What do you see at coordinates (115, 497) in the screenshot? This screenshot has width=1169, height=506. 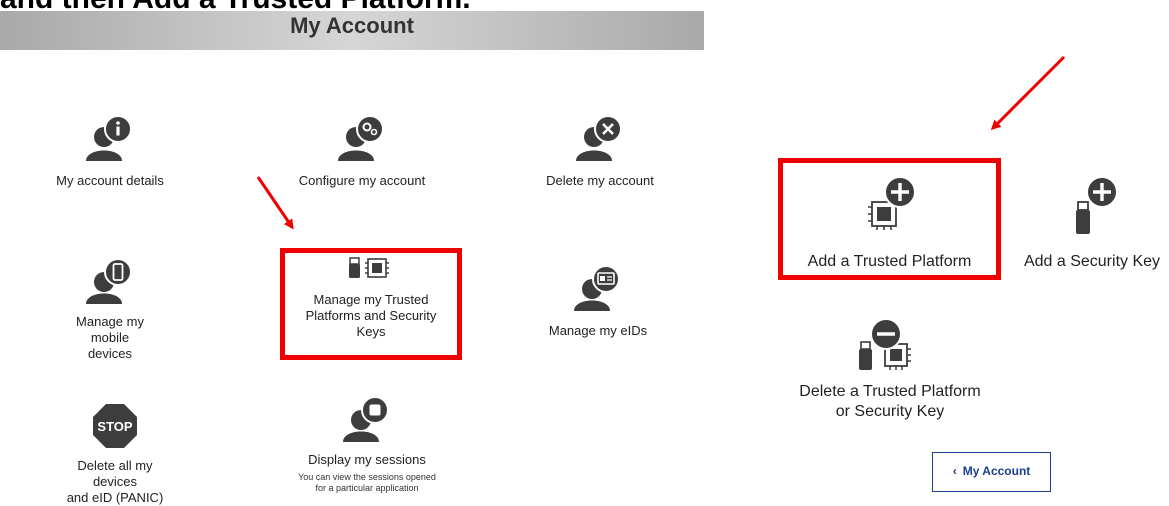 I see `tile-label: and eID (PANIC)` at bounding box center [115, 497].